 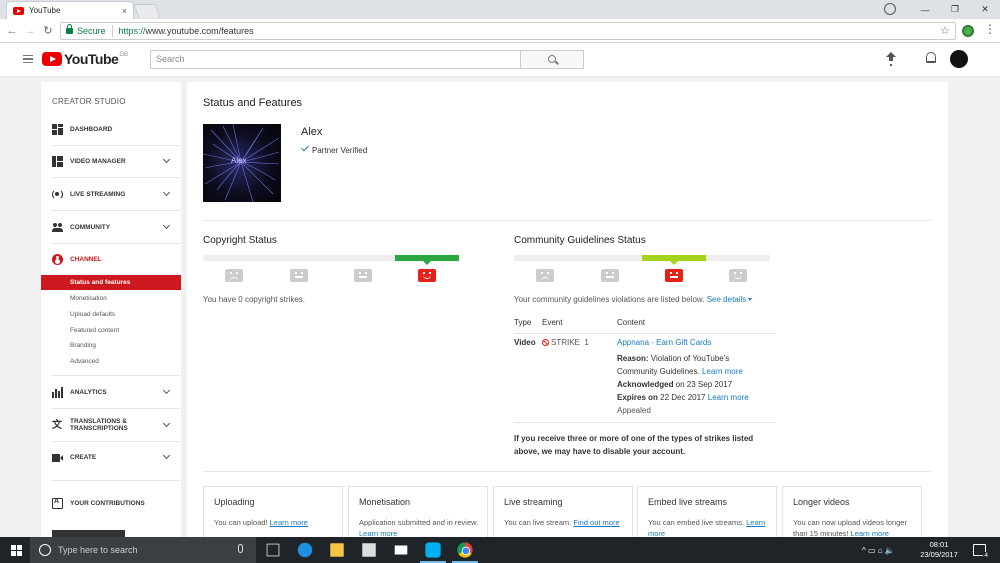 What do you see at coordinates (340, 150) in the screenshot?
I see `partner-verified-label: Partner Verified` at bounding box center [340, 150].